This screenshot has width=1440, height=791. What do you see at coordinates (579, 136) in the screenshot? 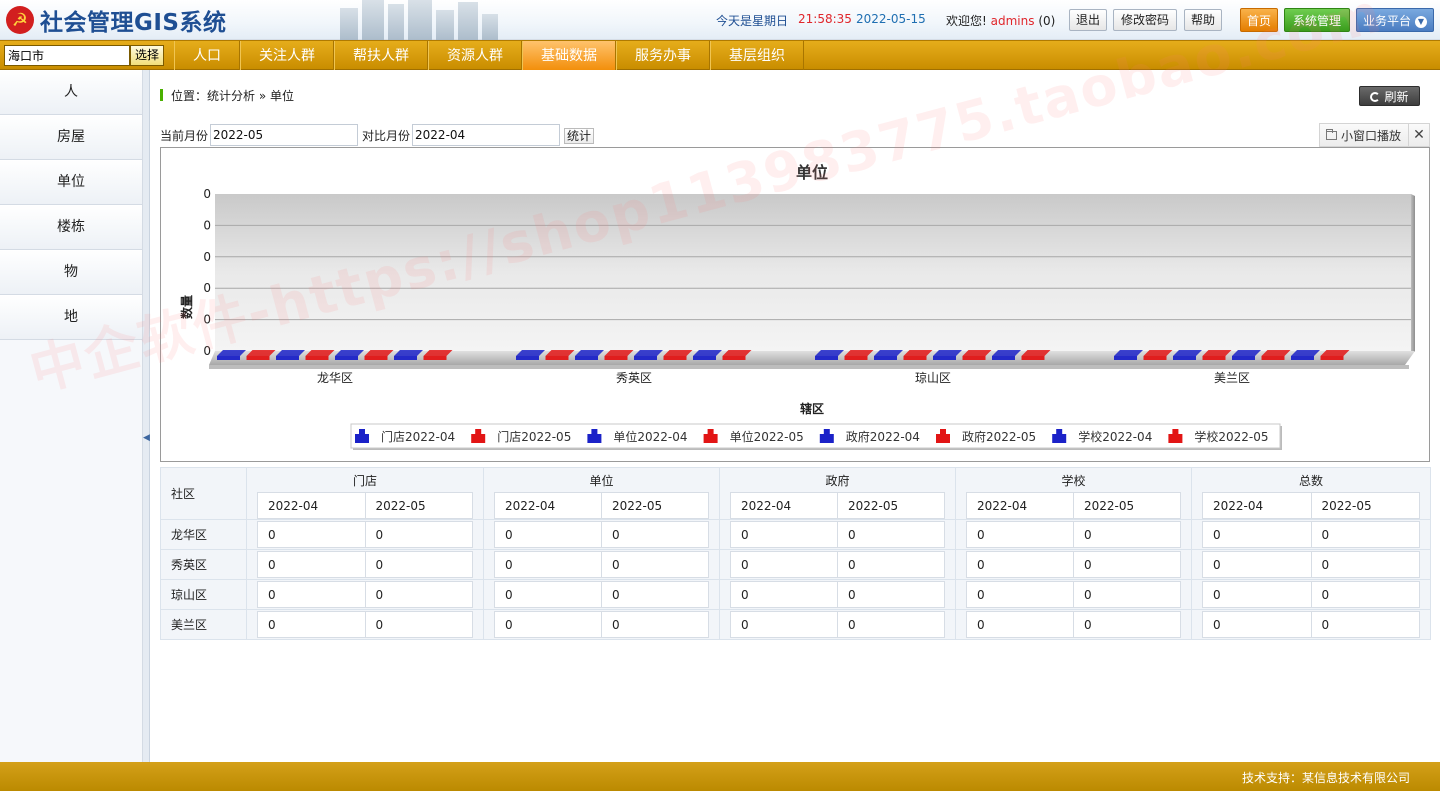
I see `statistics-button: 统计` at bounding box center [579, 136].